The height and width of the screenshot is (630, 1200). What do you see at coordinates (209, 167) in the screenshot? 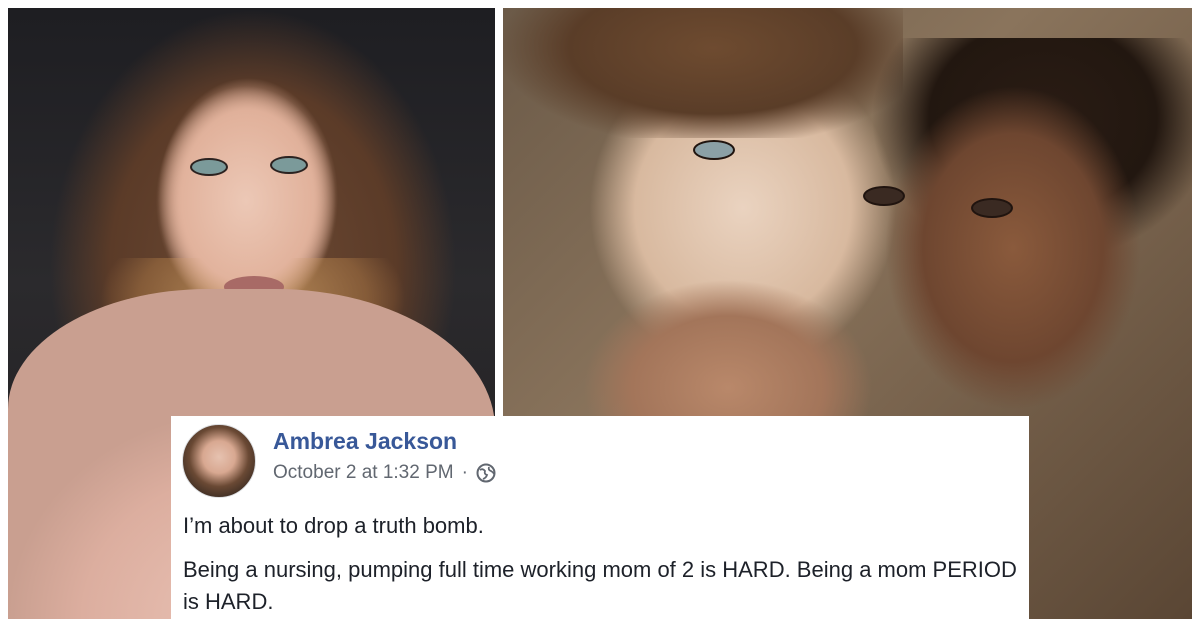
I see `eye-left` at bounding box center [209, 167].